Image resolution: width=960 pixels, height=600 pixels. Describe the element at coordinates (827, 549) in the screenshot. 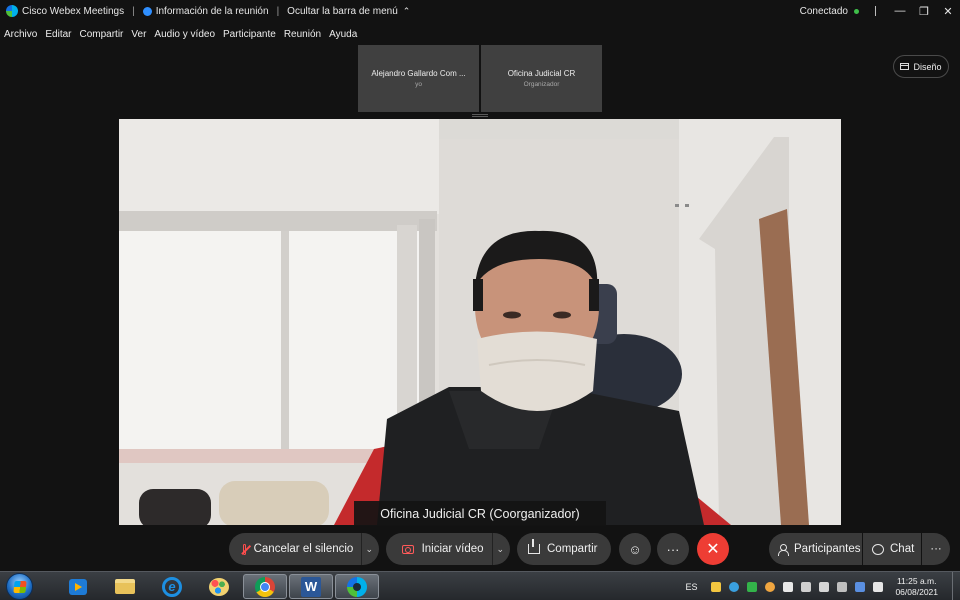

I see `participants-label: Participantes` at that location.